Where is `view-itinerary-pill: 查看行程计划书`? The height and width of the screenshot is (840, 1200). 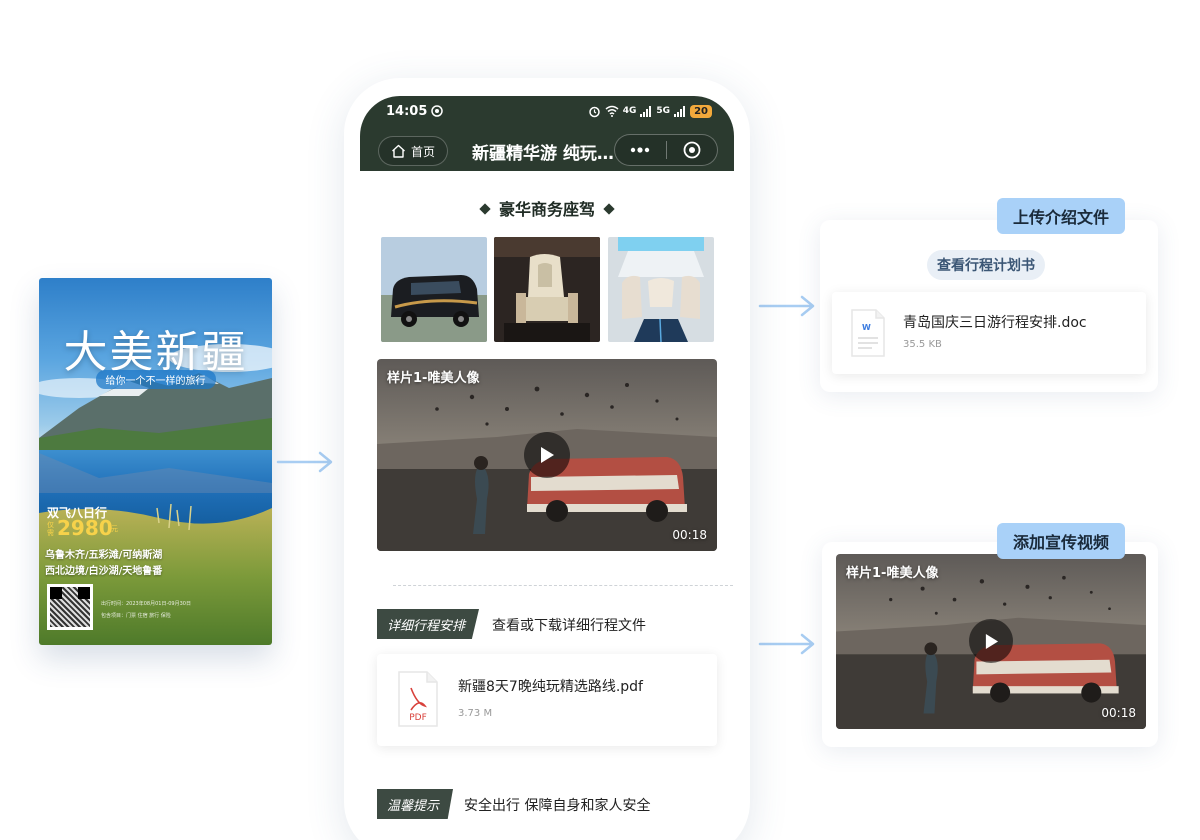
view-itinerary-pill: 查看行程计划书 is located at coordinates (986, 265).